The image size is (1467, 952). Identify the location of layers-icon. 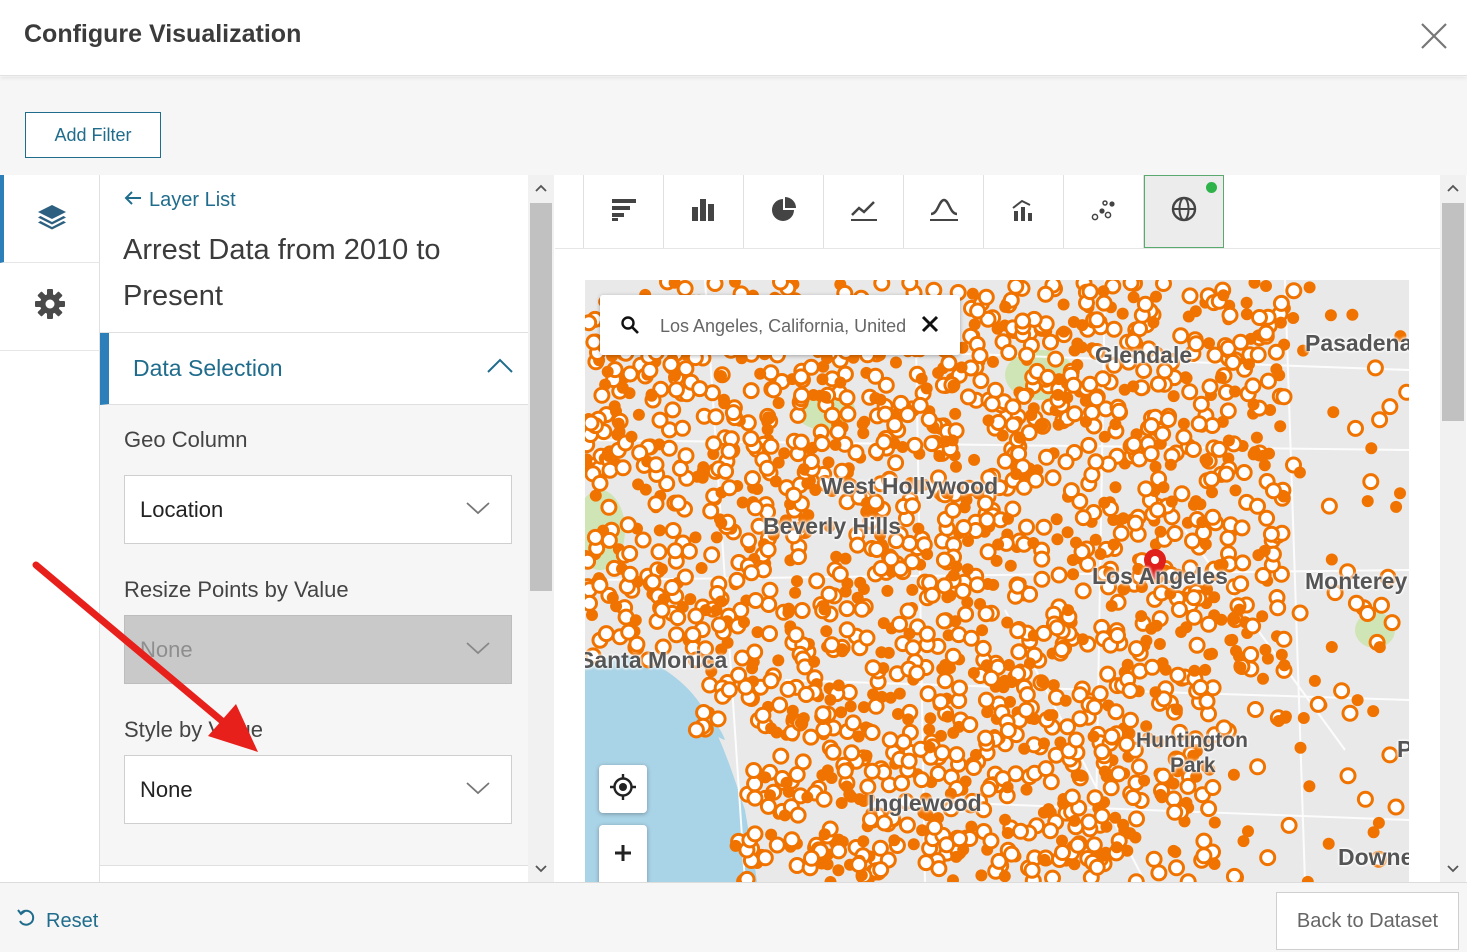
(52, 218).